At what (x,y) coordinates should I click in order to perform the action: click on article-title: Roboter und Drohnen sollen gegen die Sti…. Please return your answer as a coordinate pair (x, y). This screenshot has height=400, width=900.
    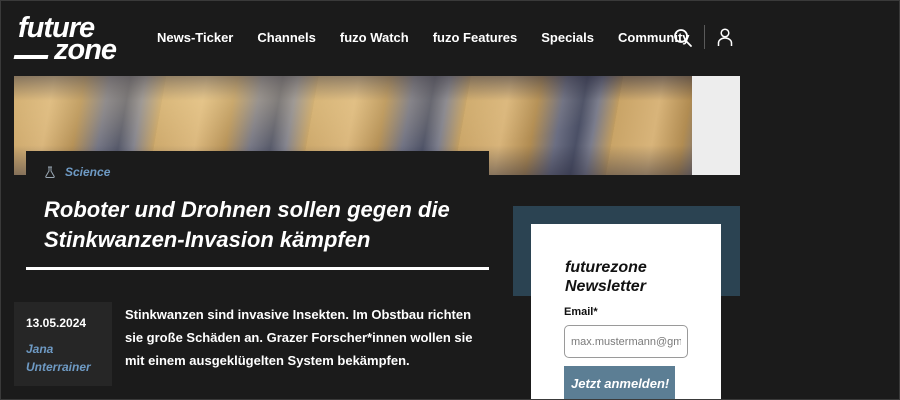
    Looking at the image, I should click on (247, 224).